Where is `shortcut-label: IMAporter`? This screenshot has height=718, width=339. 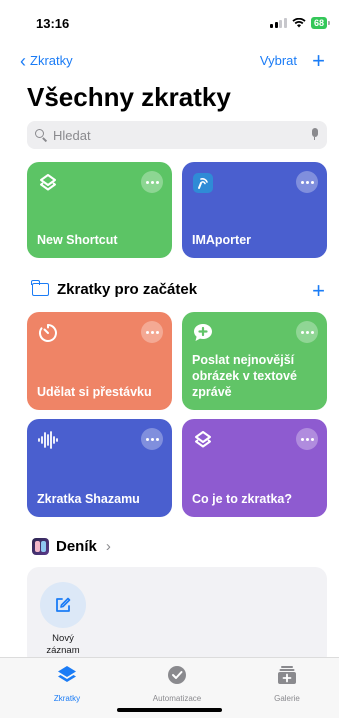
shortcut-label: IMAporter is located at coordinates (222, 240).